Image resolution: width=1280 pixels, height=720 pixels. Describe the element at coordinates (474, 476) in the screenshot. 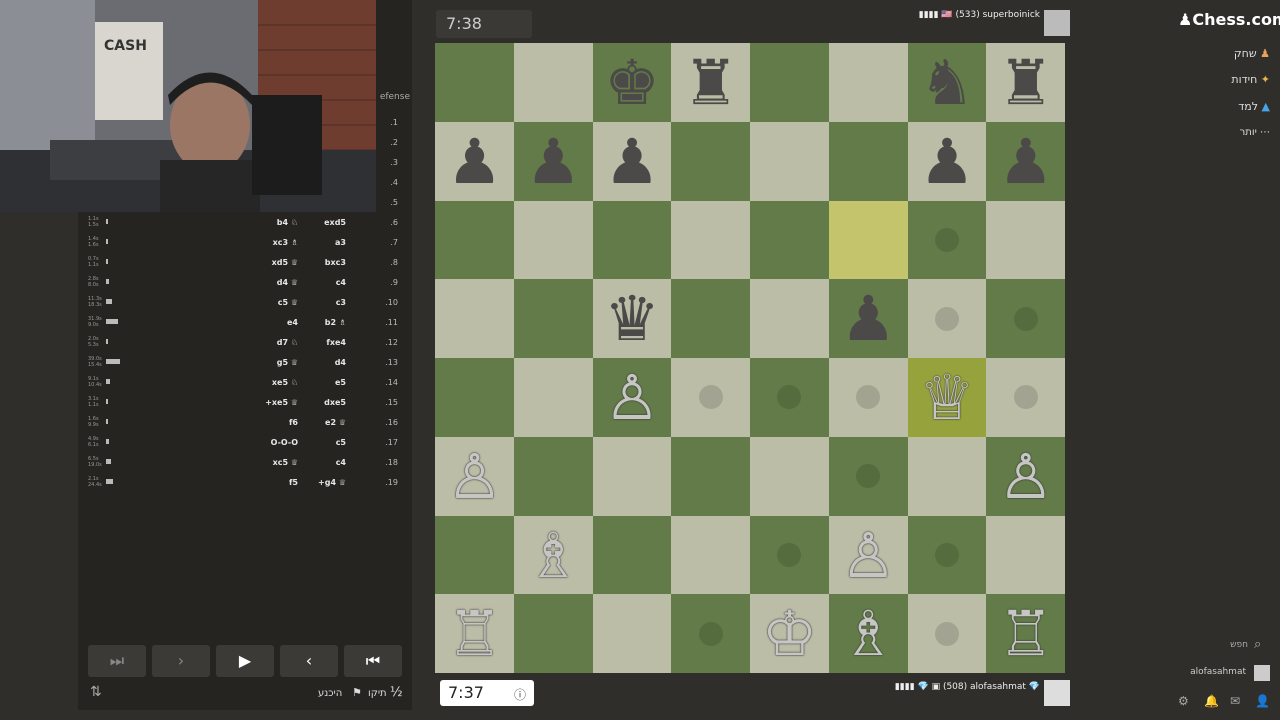

I see `piece-a3: ♙` at that location.